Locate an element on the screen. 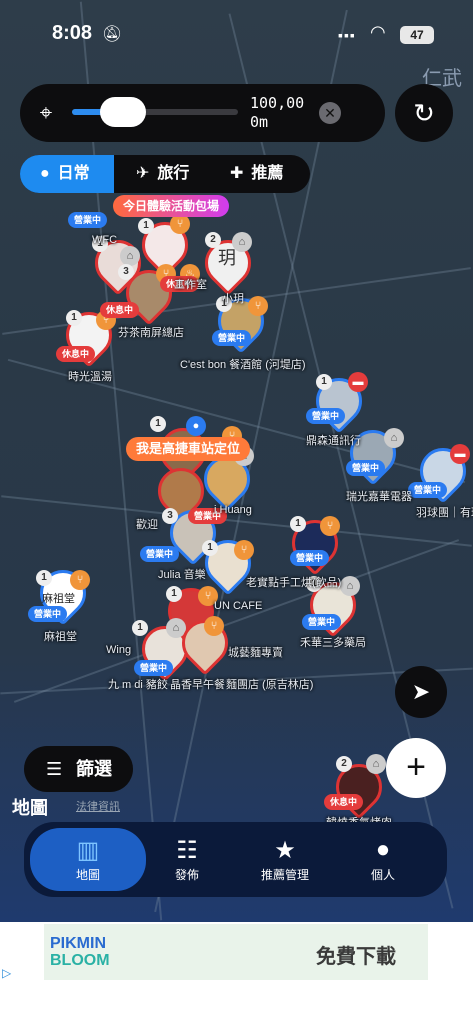  tab-daily: ● 日常 is located at coordinates (67, 174).